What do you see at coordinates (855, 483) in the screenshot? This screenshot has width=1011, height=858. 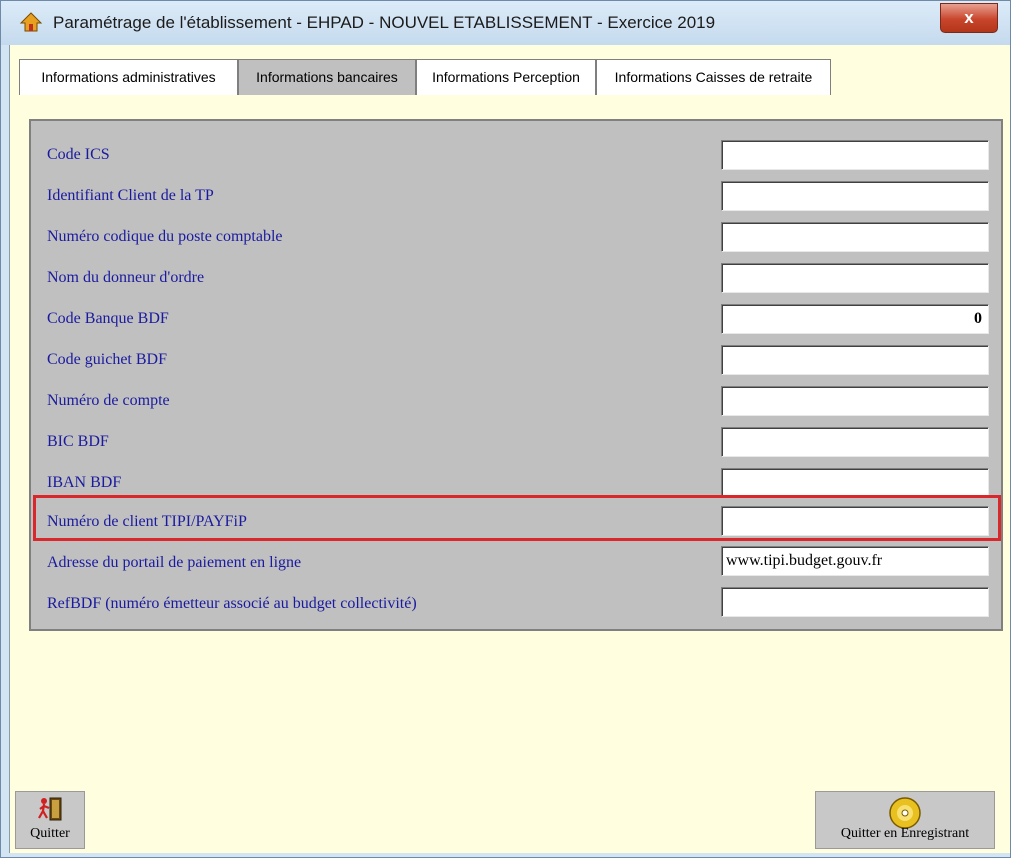 I see `input-iban-bdf` at bounding box center [855, 483].